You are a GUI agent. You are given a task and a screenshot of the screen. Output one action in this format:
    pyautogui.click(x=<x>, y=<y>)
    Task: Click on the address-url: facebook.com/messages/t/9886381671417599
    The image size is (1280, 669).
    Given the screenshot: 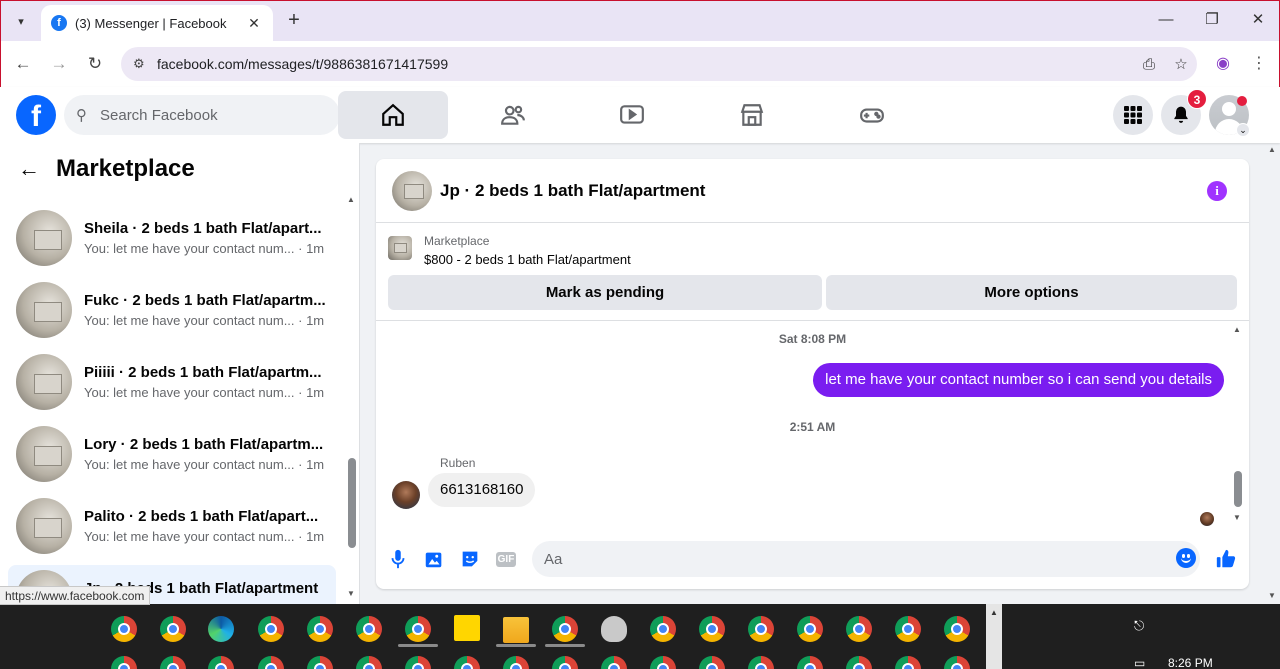 What is the action you would take?
    pyautogui.click(x=645, y=64)
    